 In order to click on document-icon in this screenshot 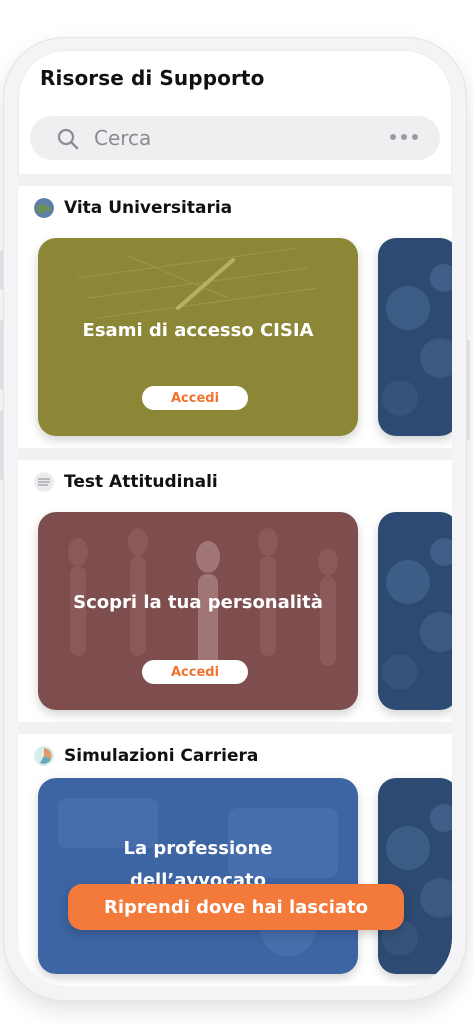, I will do `click(44, 482)`.